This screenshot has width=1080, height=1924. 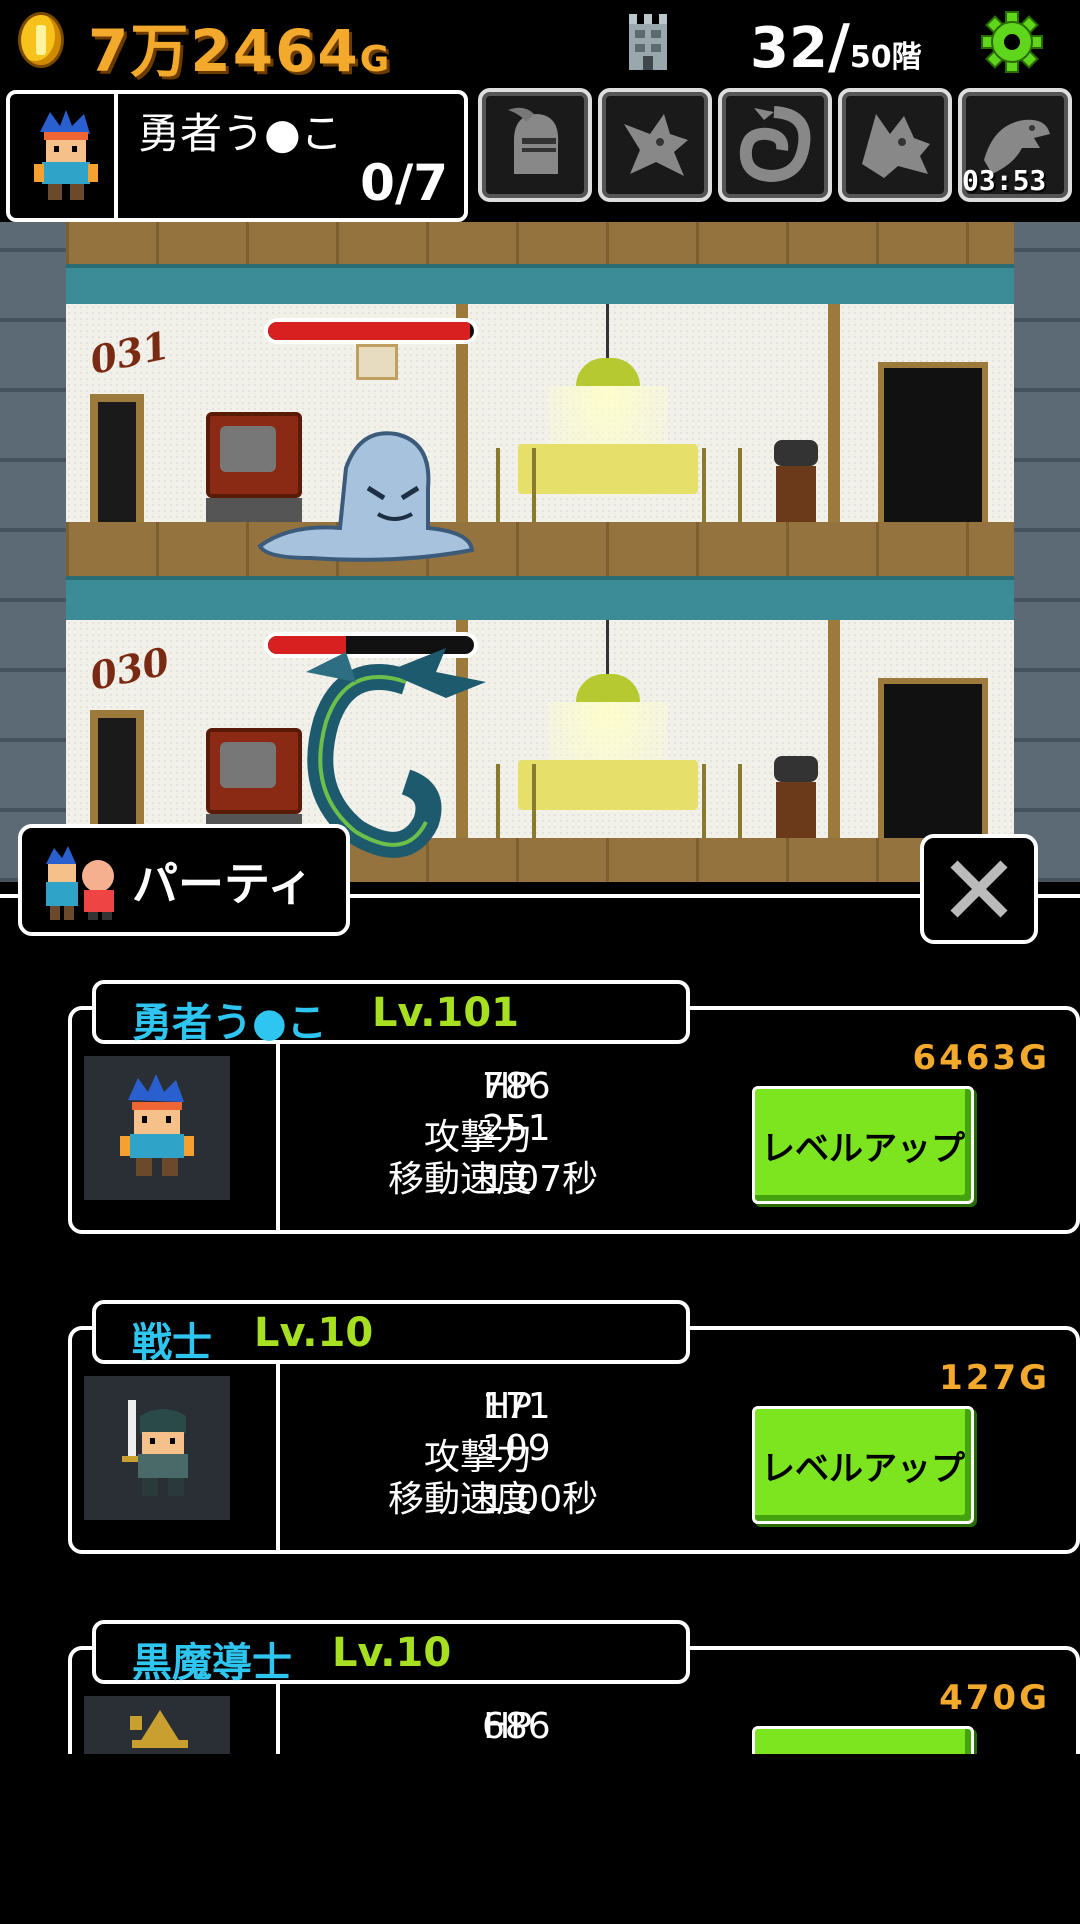 I want to click on member-name-tab: 勇者う●こ Lv.101, so click(x=391, y=1013).